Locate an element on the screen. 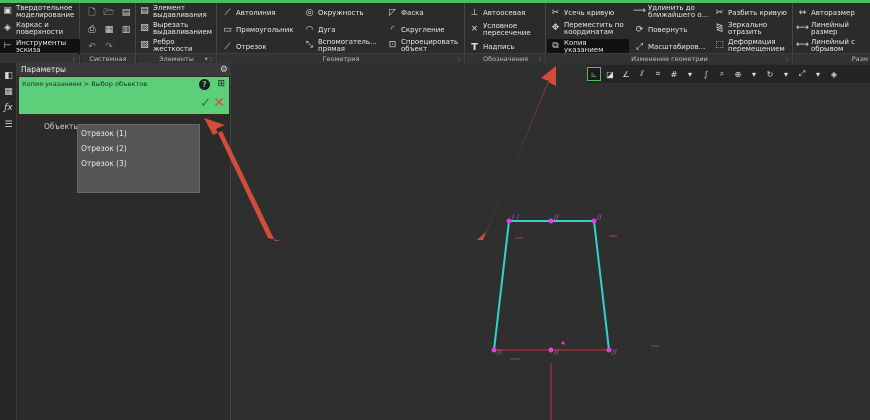  extrude-icon: ▤ is located at coordinates (144, 11).